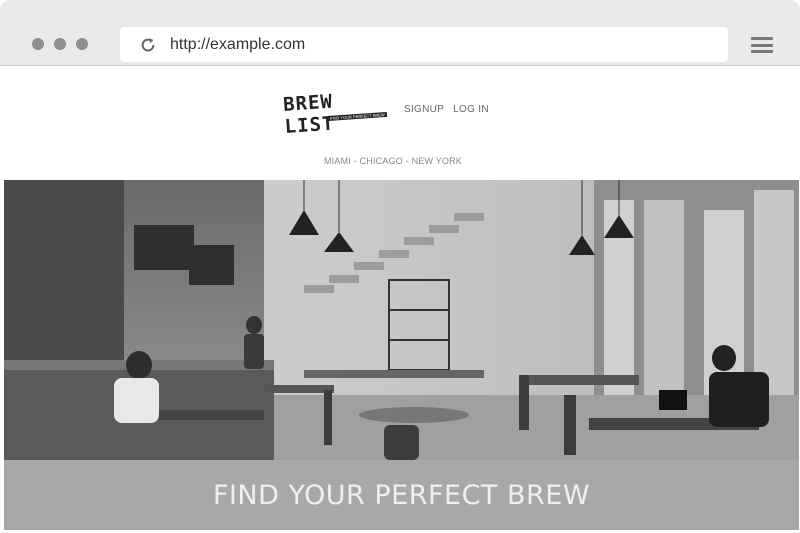  I want to click on maximize-window-dot, so click(82, 44).